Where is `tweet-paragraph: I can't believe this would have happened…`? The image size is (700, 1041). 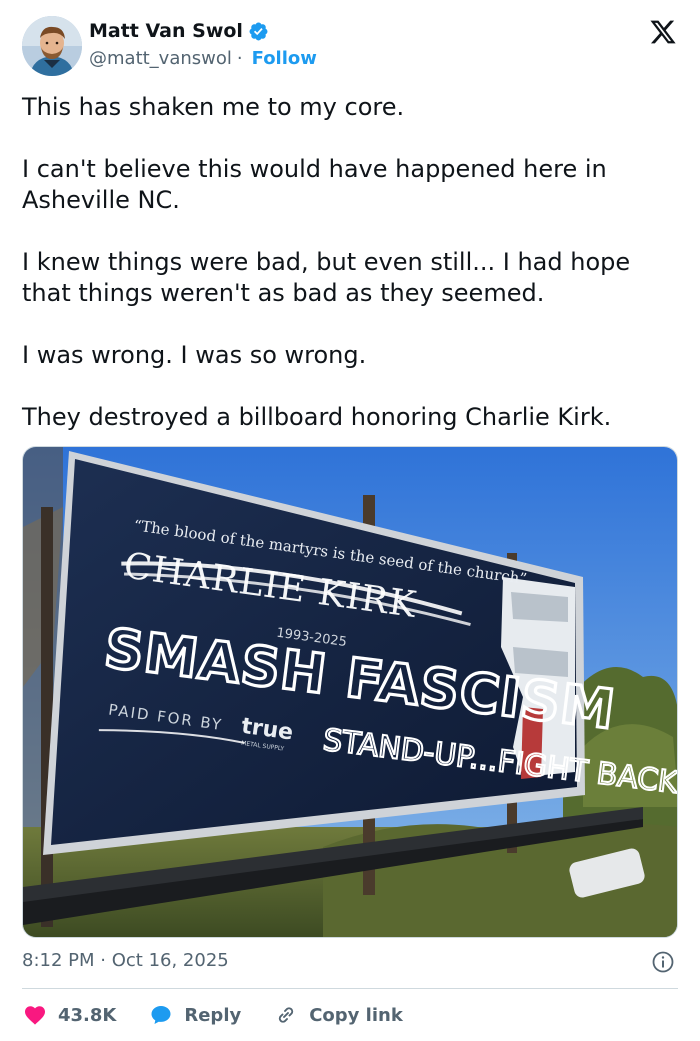 tweet-paragraph: I can't believe this would have happened… is located at coordinates (314, 184).